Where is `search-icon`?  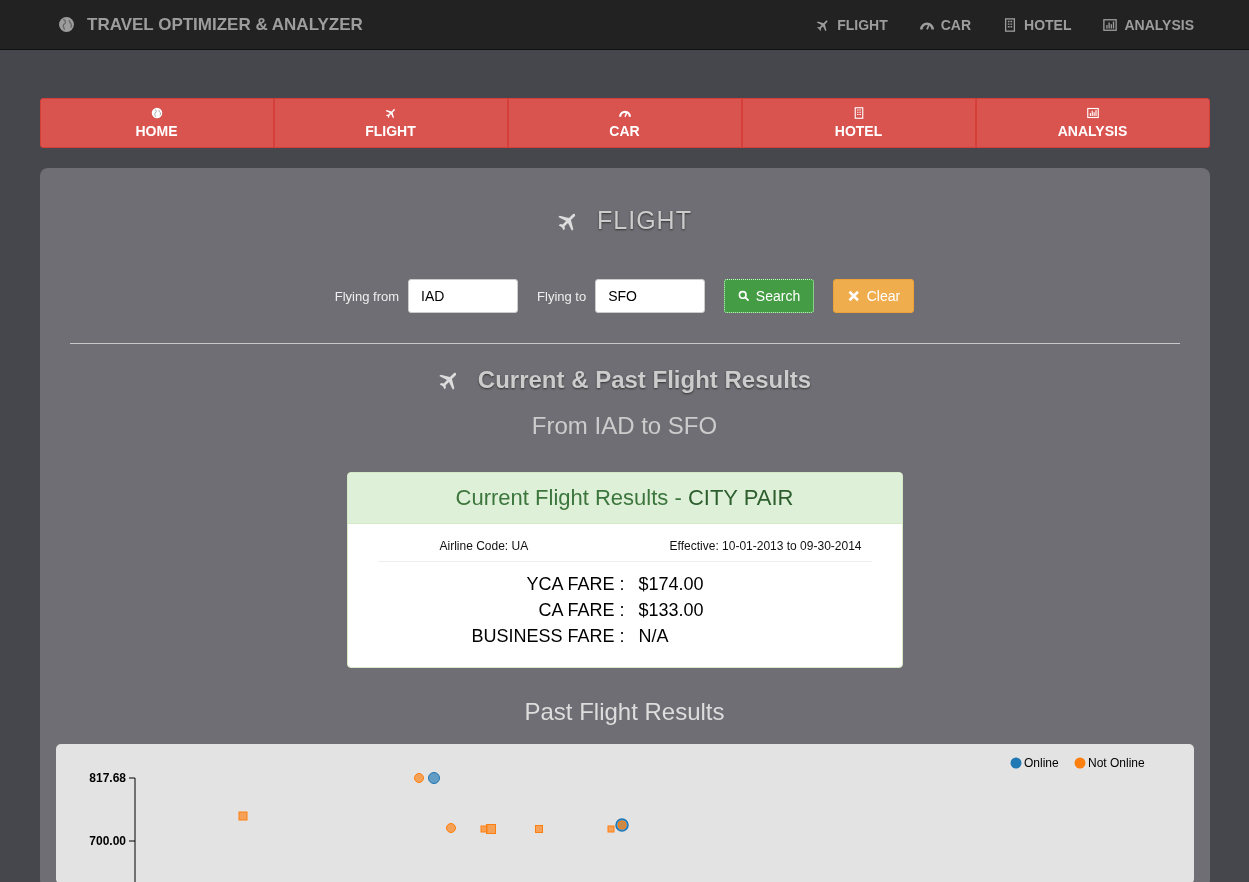
search-icon is located at coordinates (744, 296).